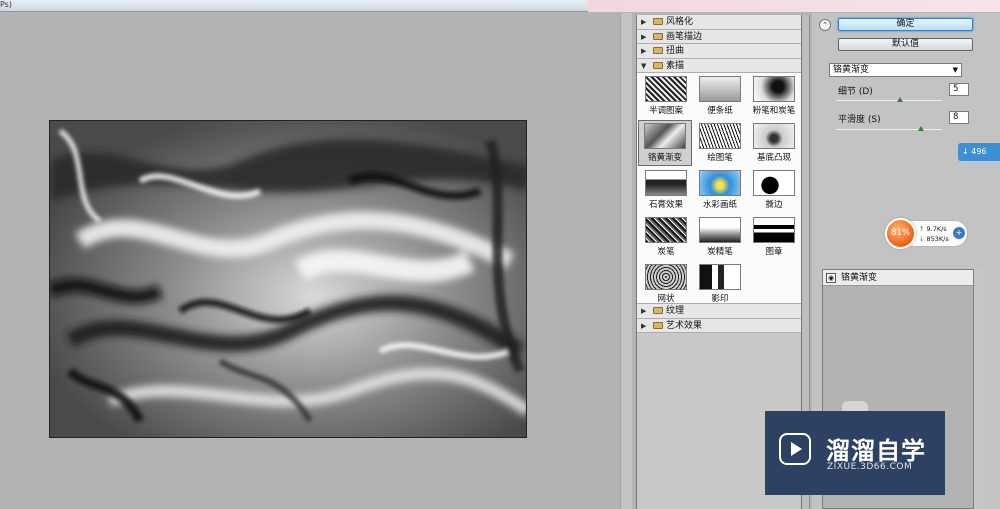 This screenshot has height=509, width=1000. Describe the element at coordinates (719, 325) in the screenshot. I see `category-artistic: ▶ 艺术效果` at that location.